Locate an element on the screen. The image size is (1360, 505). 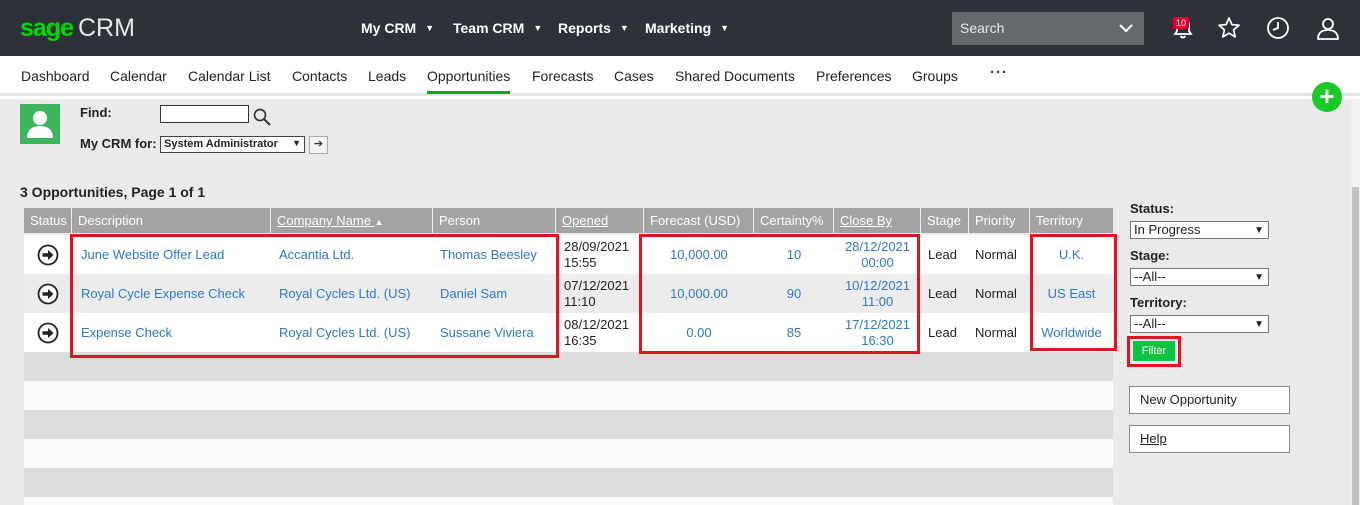
opened-time: 16:35 is located at coordinates (580, 340).